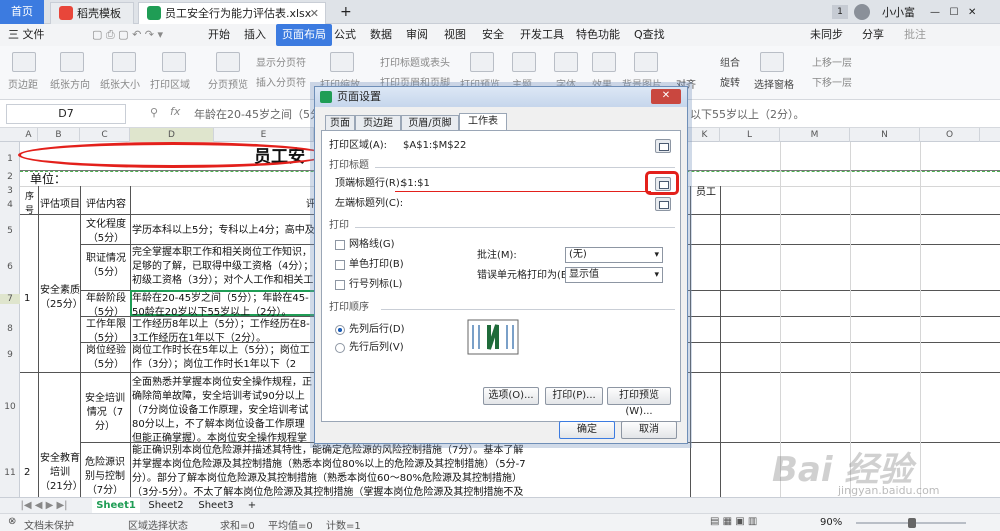 The width and height of the screenshot is (1000, 531). I want to click on avatar, so click(862, 12).